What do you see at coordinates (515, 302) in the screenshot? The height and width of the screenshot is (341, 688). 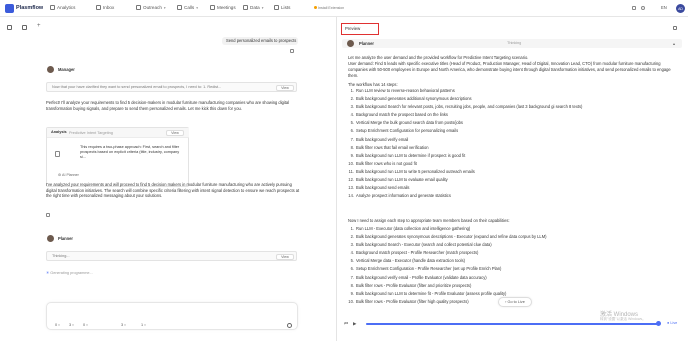 I see `go-to-live-button: › Go to Live` at bounding box center [515, 302].